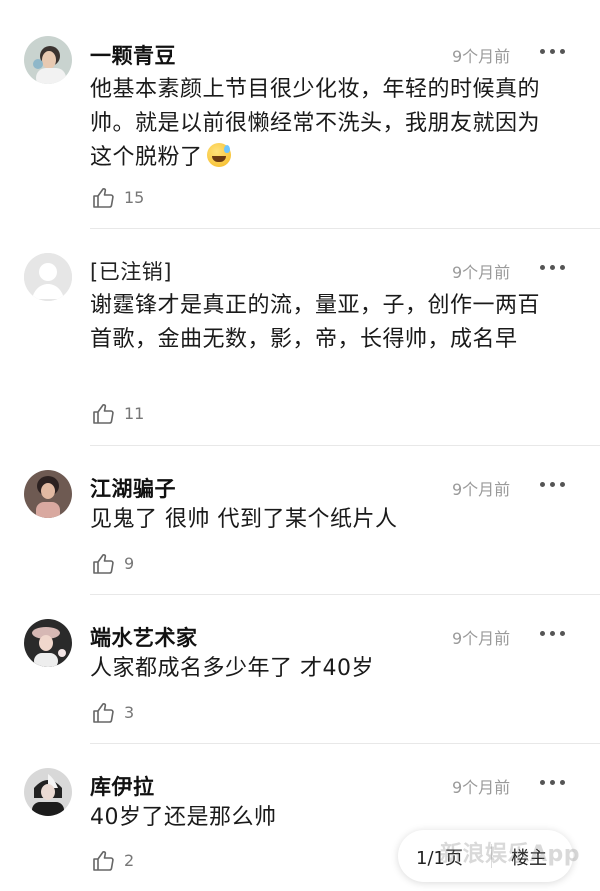 This screenshot has height=891, width=600. What do you see at coordinates (232, 668) in the screenshot?
I see `comment-text: 人家都成名多少年了 才40岁` at bounding box center [232, 668].